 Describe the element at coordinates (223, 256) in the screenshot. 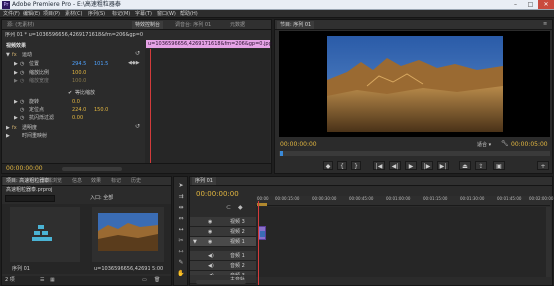

I see `track-audio-1: ◀) 音频 1` at that location.